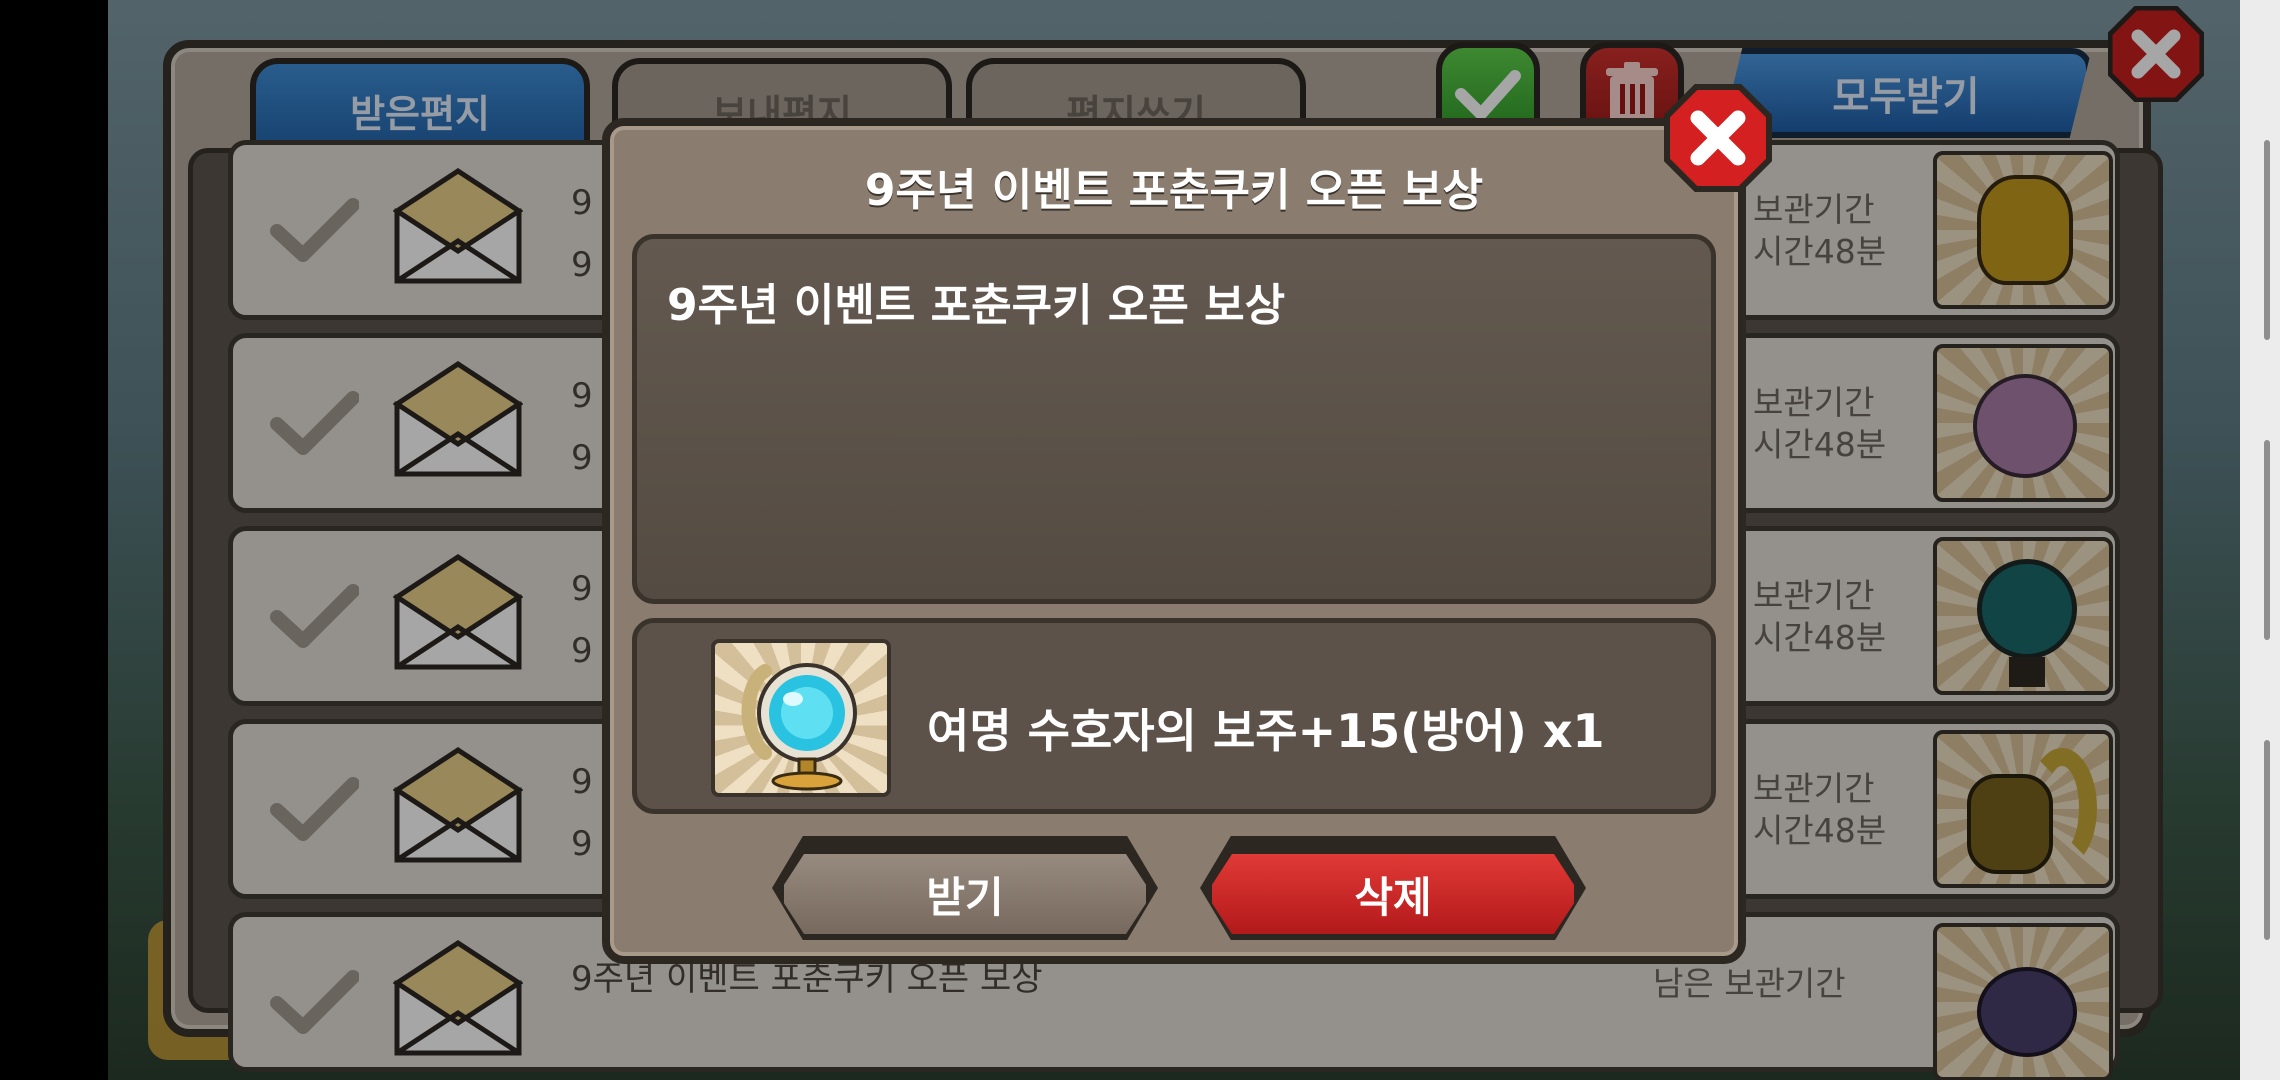 The height and width of the screenshot is (1080, 2280). I want to click on dialog-title: 9주년 이벤트 포춘쿠키 오픈 보상, so click(1174, 190).